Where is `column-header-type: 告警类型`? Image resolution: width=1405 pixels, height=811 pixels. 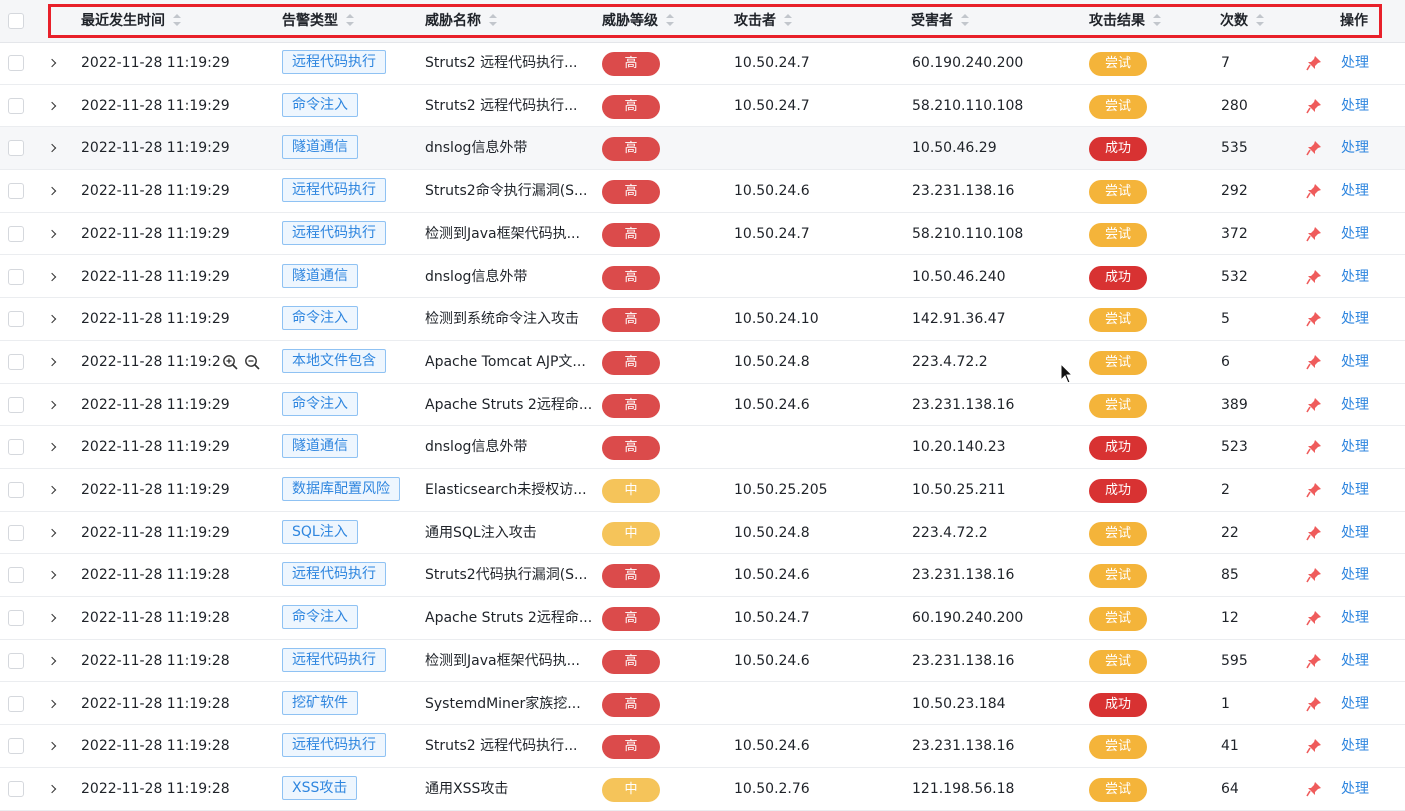
column-header-type: 告警类型 is located at coordinates (318, 21).